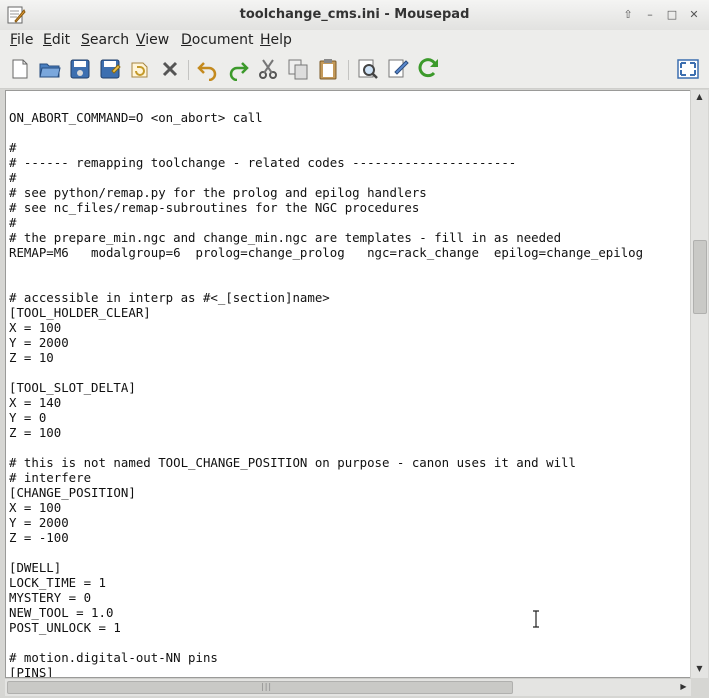 This screenshot has width=709, height=698. Describe the element at coordinates (700, 277) in the screenshot. I see `vertical-scroll-thumb` at that location.